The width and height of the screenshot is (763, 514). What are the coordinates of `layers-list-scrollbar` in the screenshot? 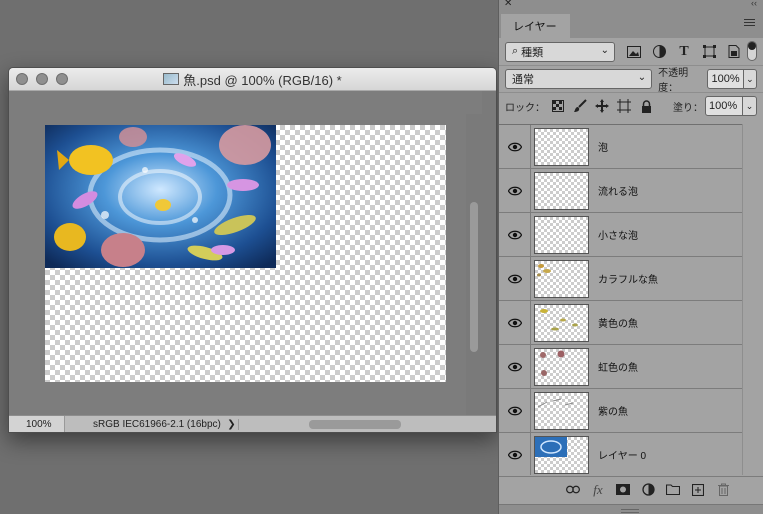 It's located at (752, 299).